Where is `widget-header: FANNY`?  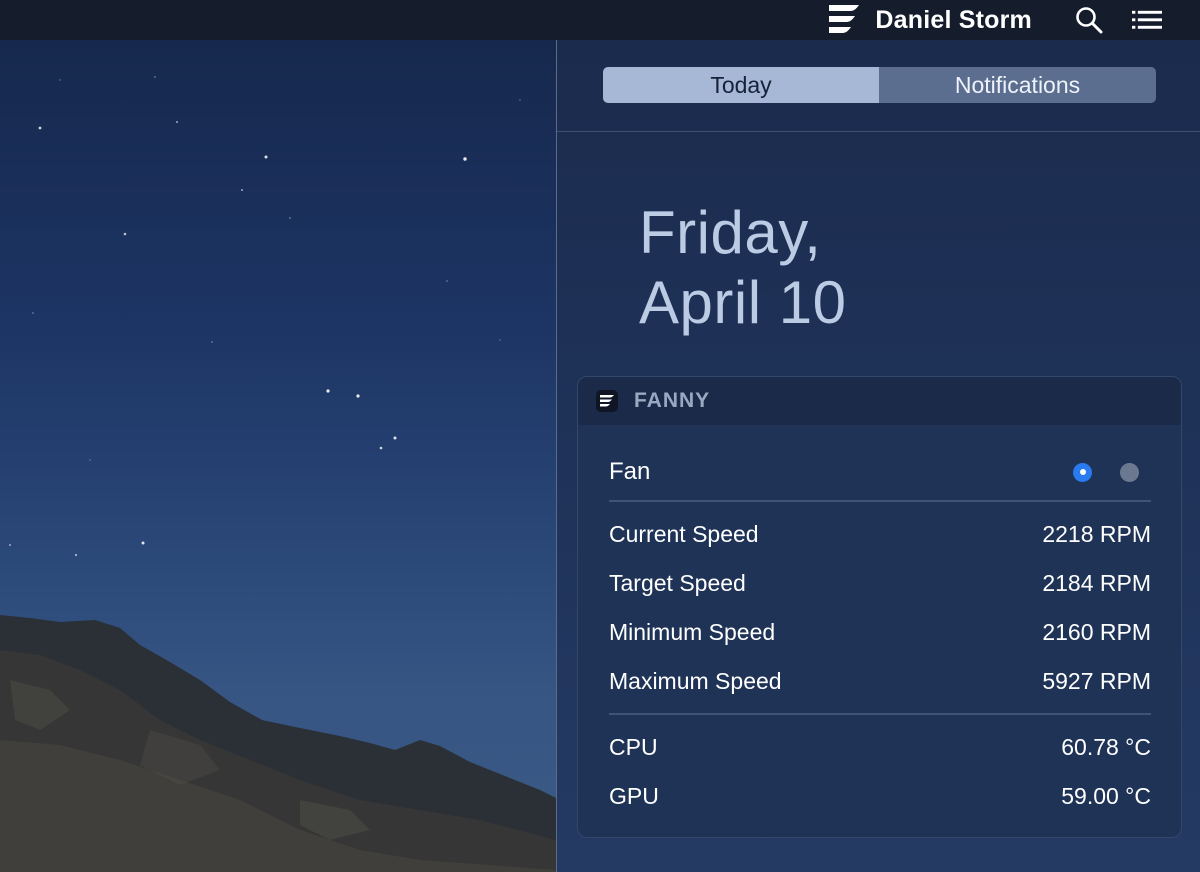
widget-header: FANNY is located at coordinates (879, 401).